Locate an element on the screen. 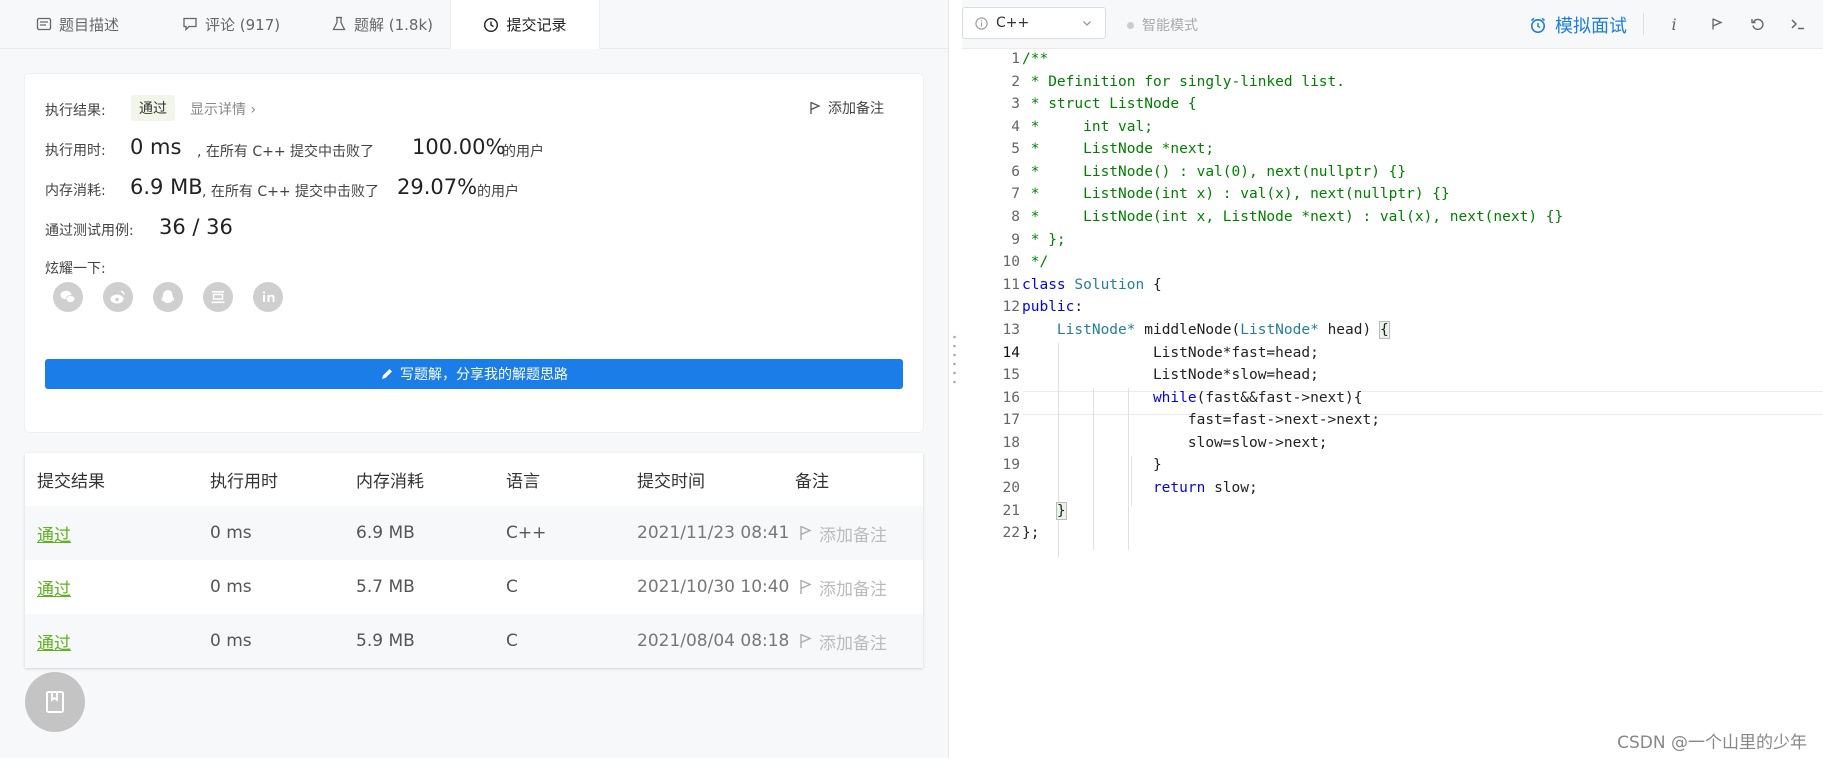  time-text: , 在所有 C++ 提交中击败了 is located at coordinates (286, 152).